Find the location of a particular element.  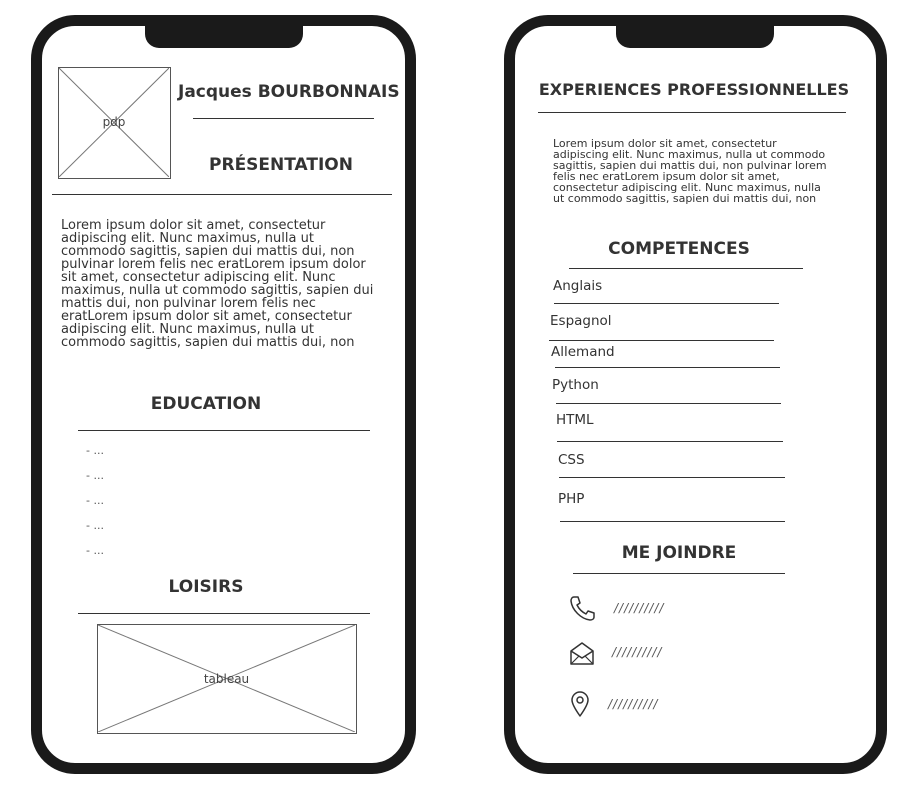

mail-icon is located at coordinates (582, 654).